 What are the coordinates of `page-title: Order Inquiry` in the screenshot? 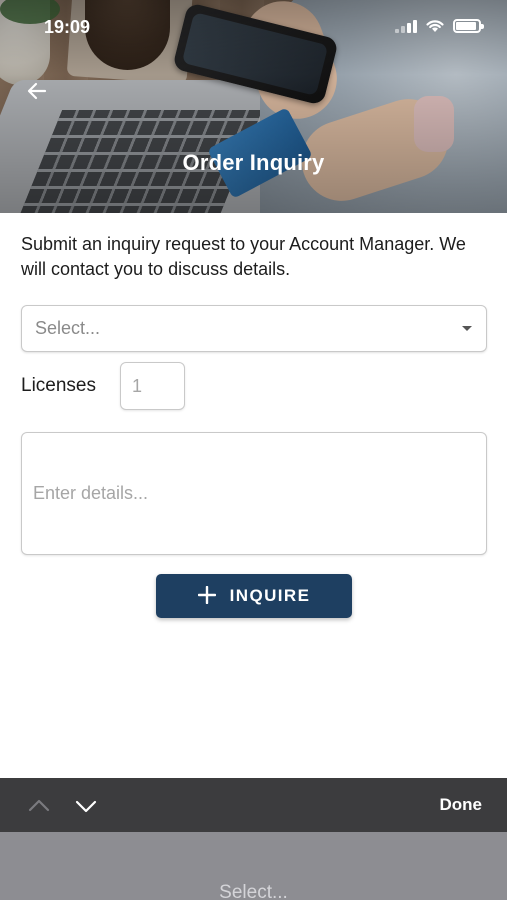 It's located at (253, 162).